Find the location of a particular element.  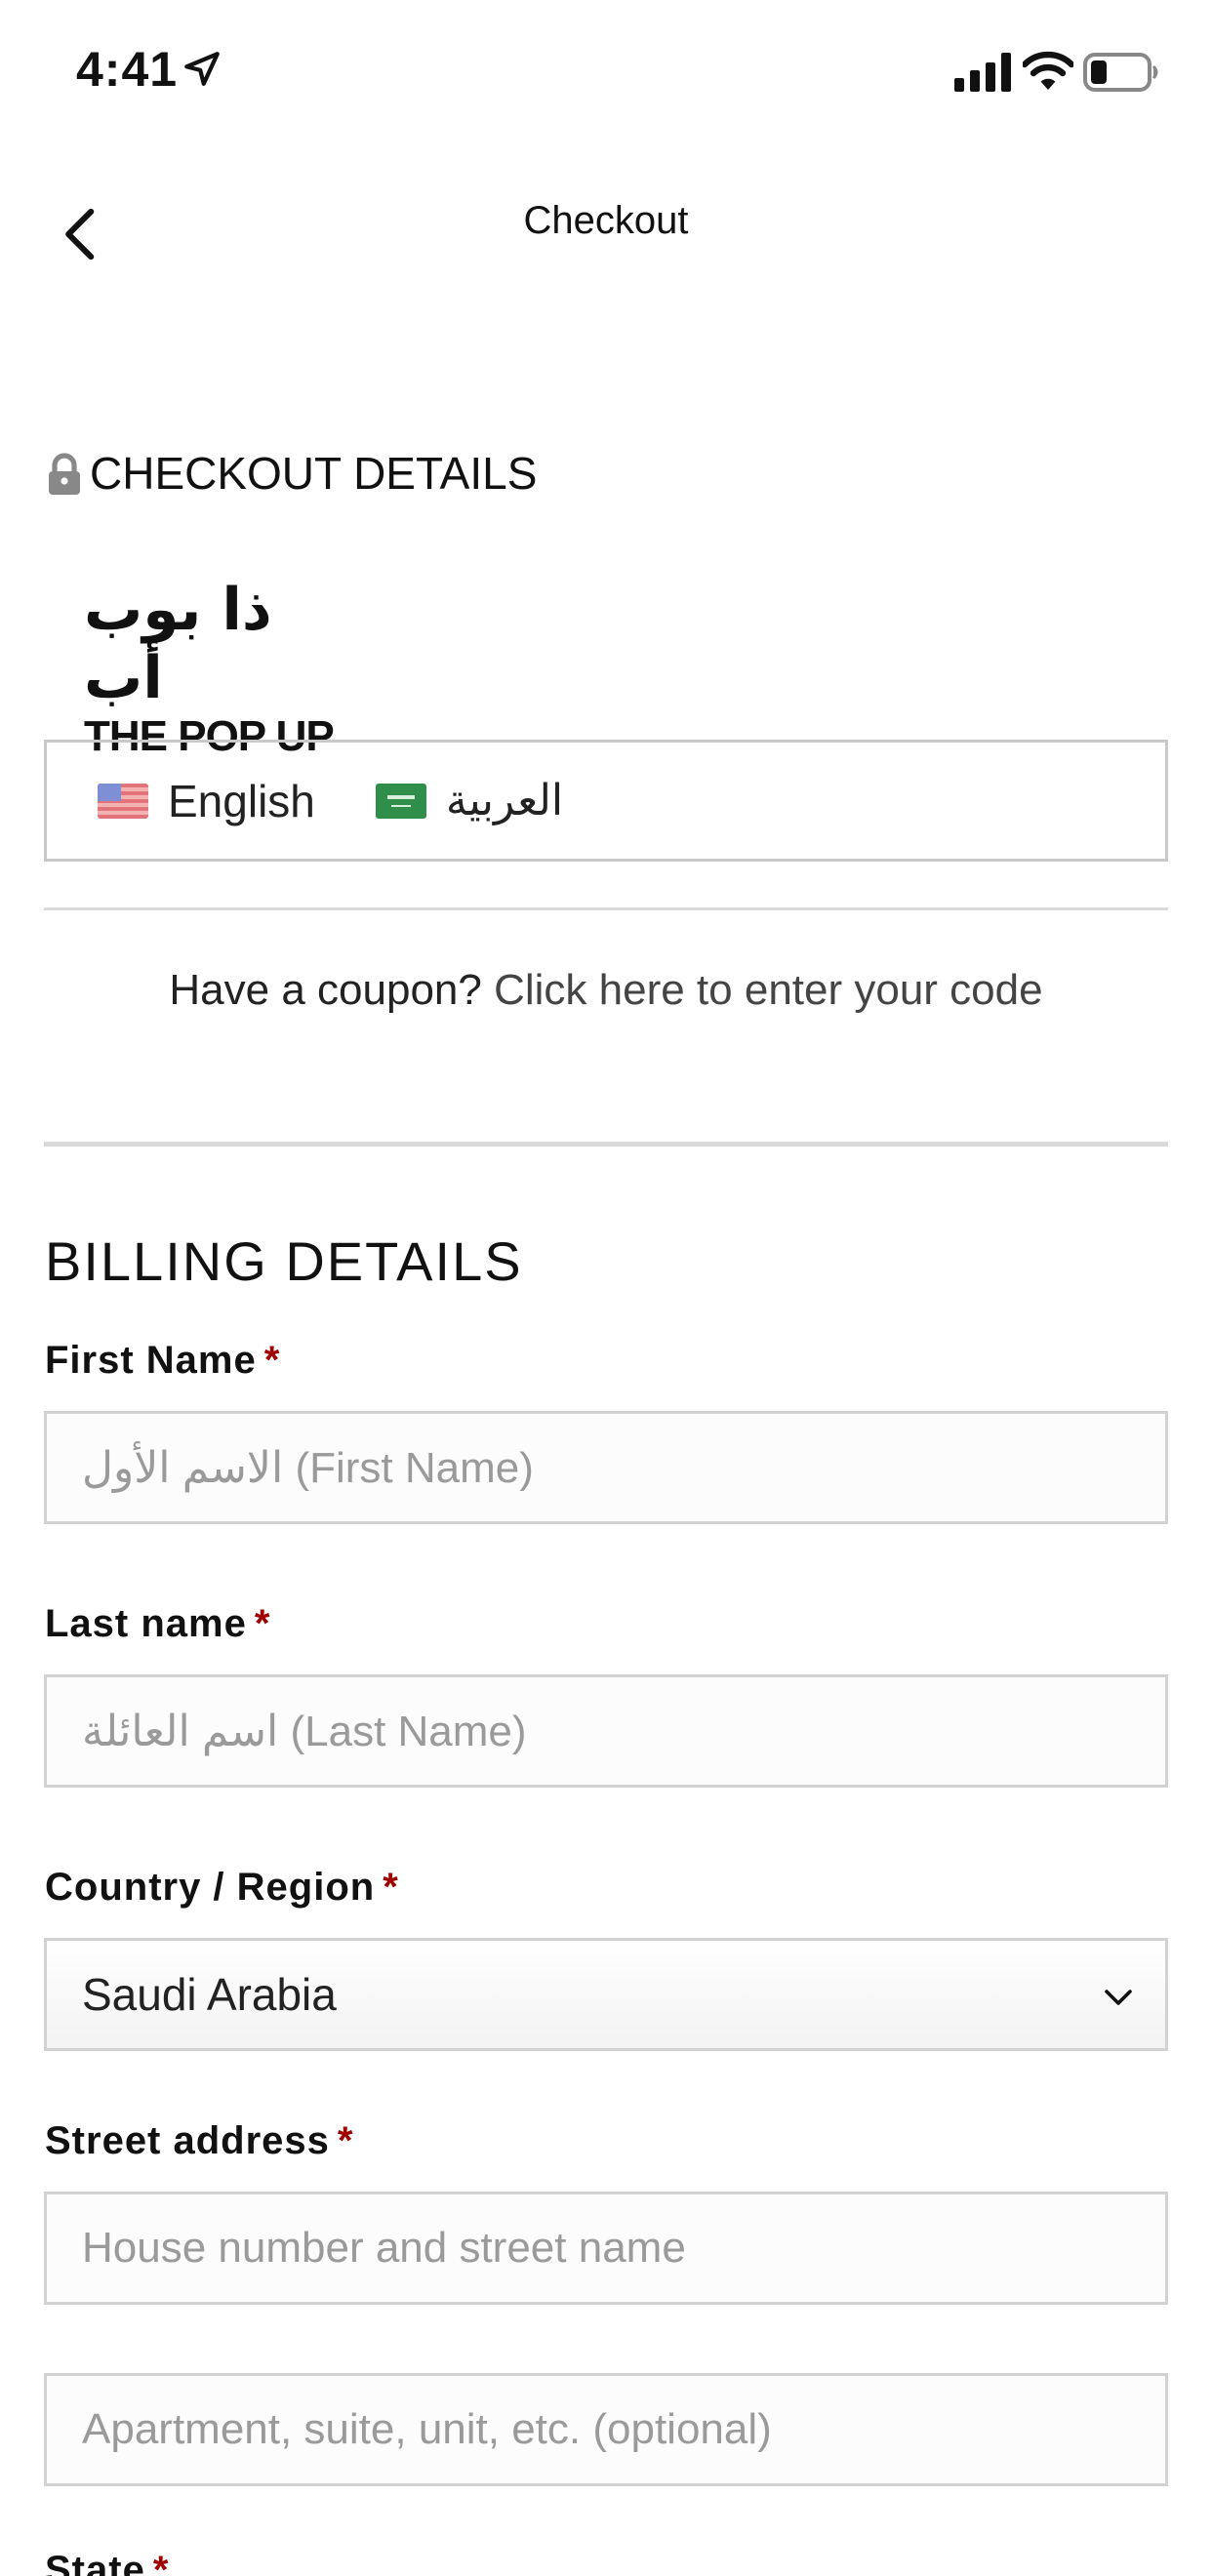

status-bar: 4:41 is located at coordinates (606, 73).